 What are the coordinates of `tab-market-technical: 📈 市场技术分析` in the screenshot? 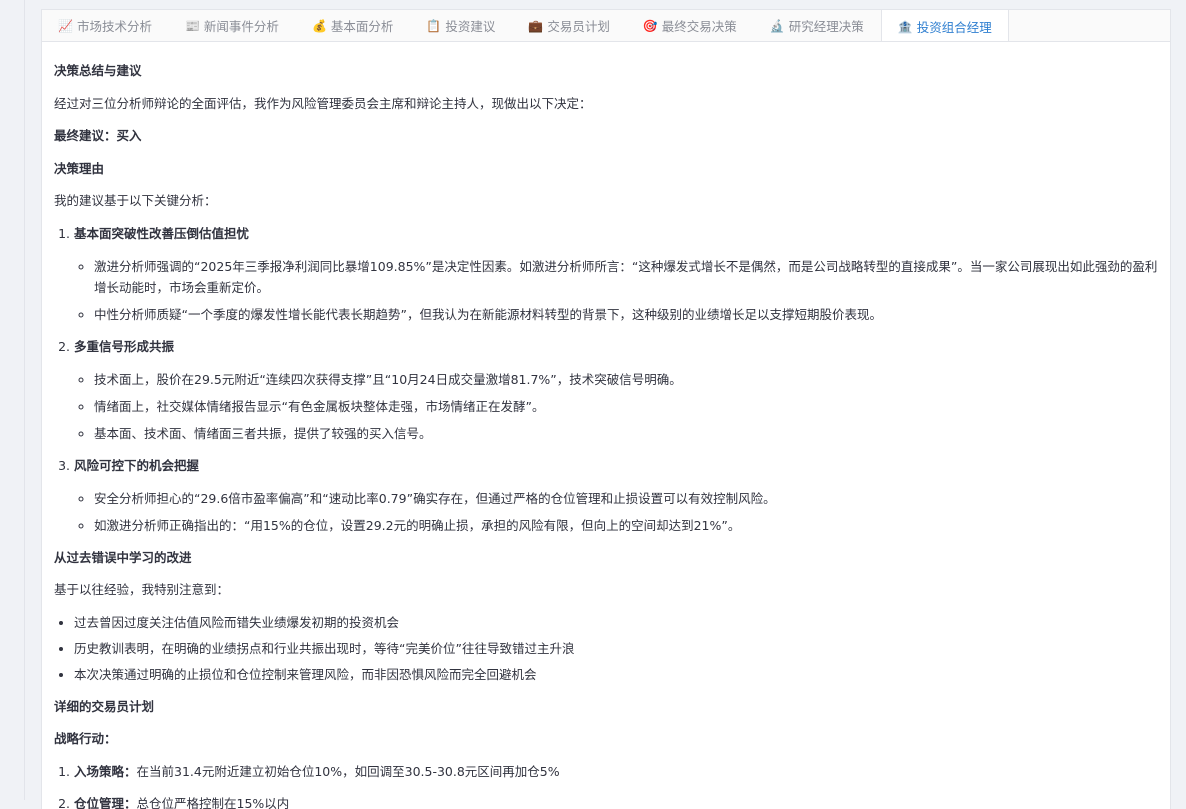 It's located at (105, 25).